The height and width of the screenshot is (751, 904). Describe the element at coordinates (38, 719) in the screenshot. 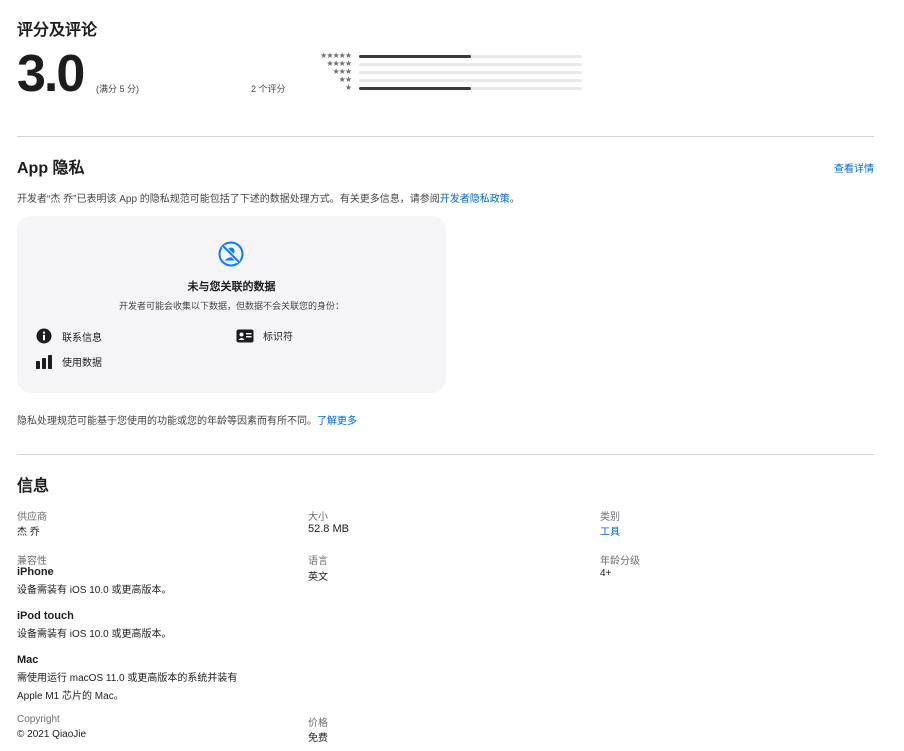

I see `copyright-label: Copyright` at that location.